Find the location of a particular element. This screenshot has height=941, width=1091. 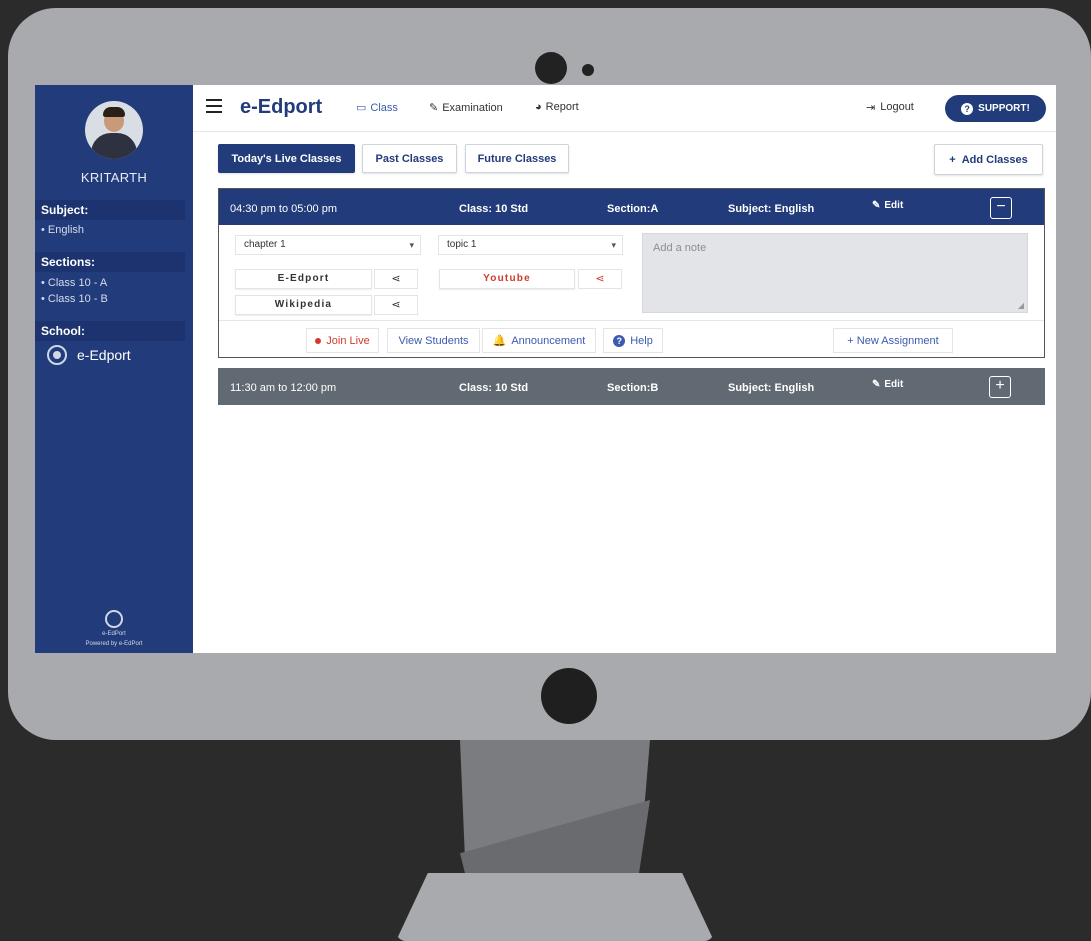

monitor-base is located at coordinates (555, 907).